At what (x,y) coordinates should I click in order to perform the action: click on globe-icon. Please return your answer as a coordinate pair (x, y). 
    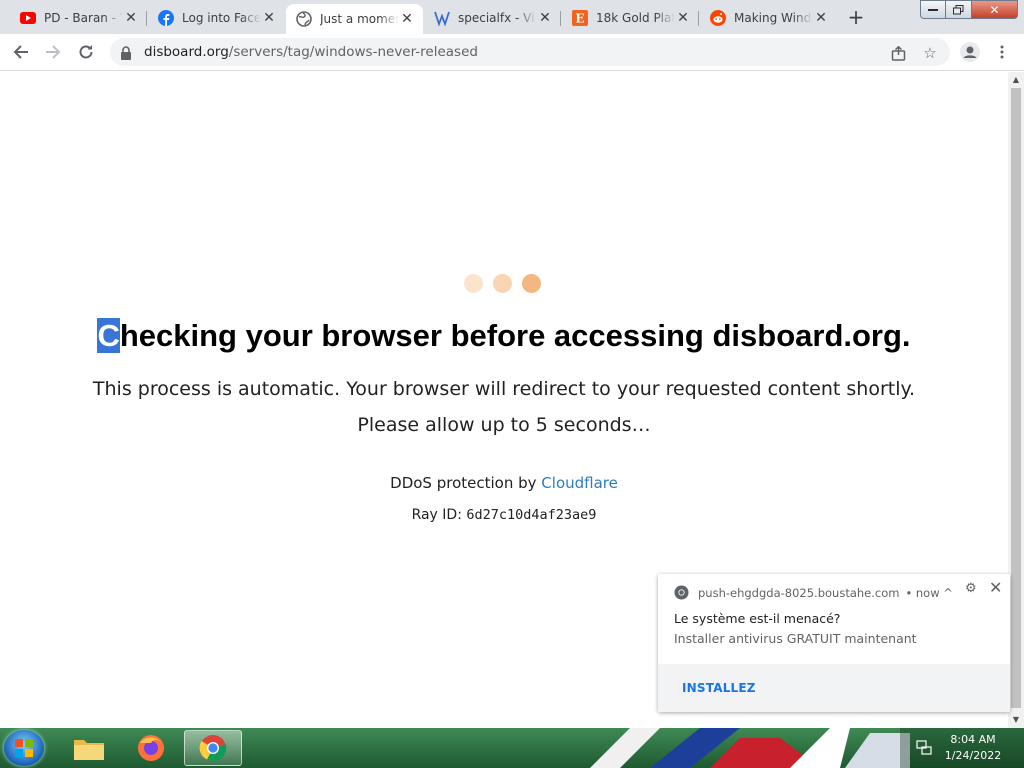
    Looking at the image, I should click on (304, 19).